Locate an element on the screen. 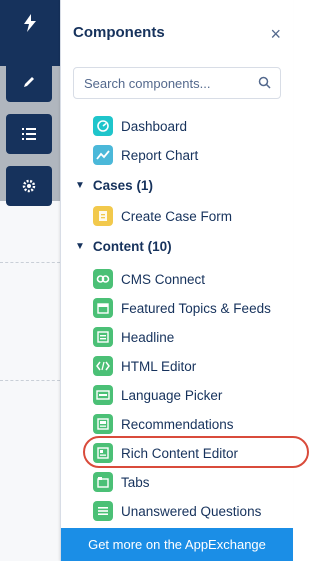 The width and height of the screenshot is (320, 561). case-form-icon is located at coordinates (103, 216).